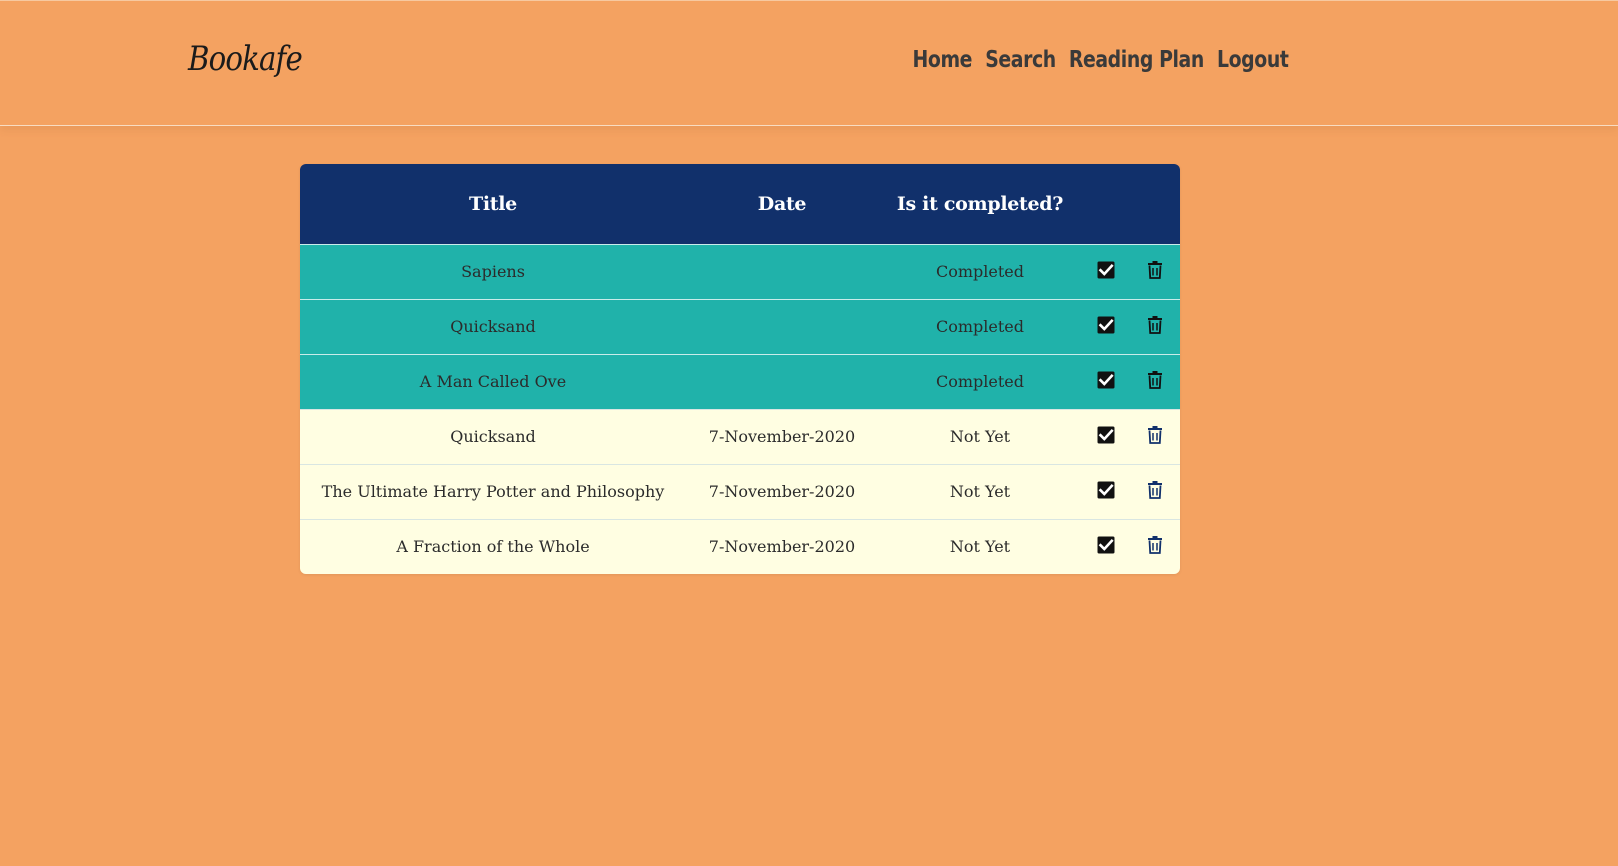  I want to click on column-header-delete, so click(1155, 204).